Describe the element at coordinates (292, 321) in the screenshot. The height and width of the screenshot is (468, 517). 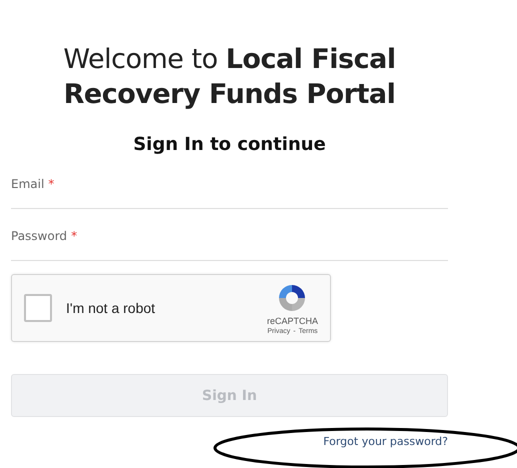
I see `recaptcha-brand: reCAPTCHA` at that location.